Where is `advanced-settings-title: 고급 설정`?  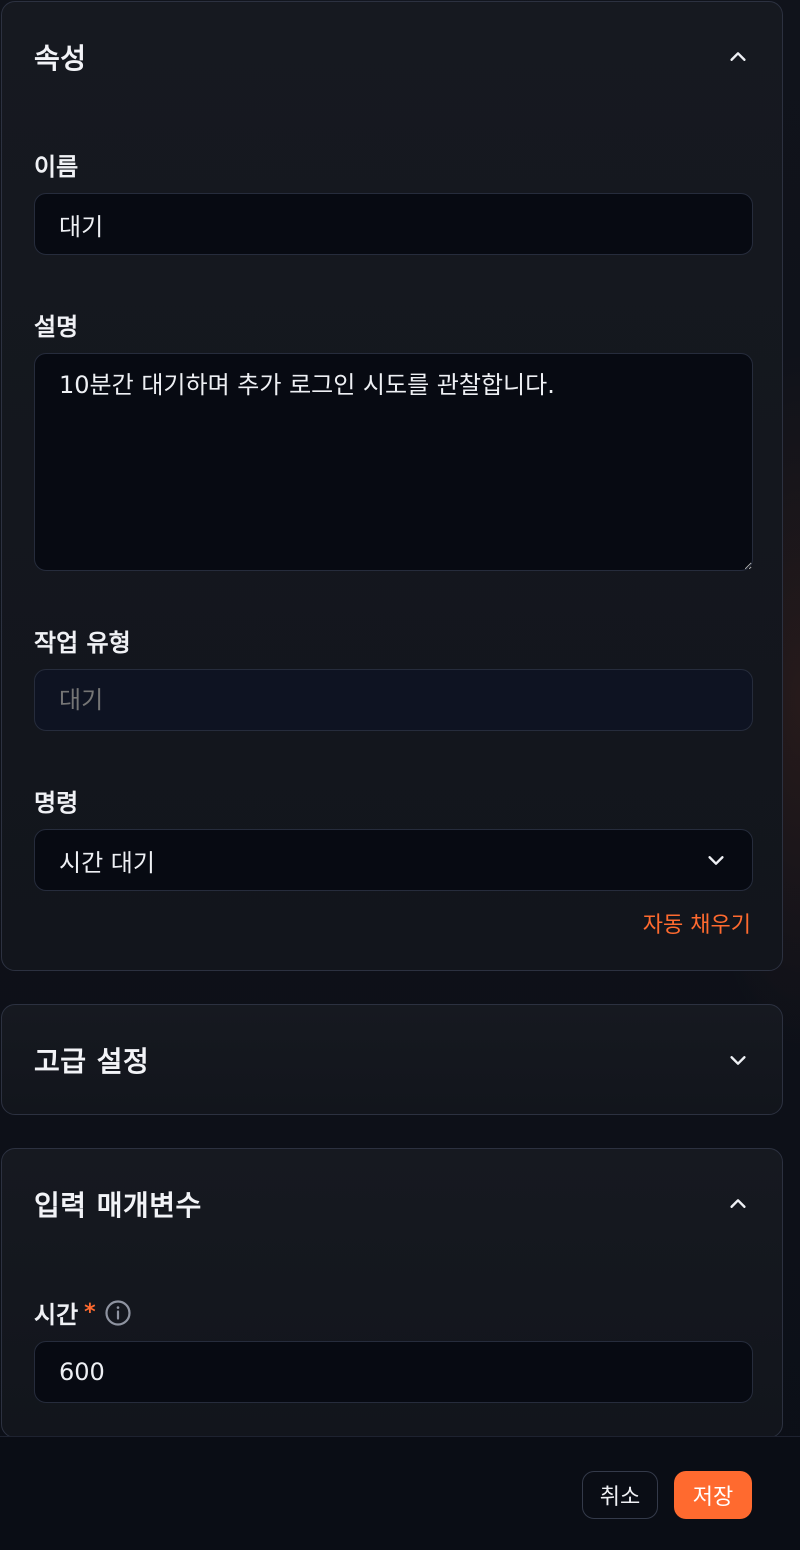 advanced-settings-title: 고급 설정 is located at coordinates (92, 1061).